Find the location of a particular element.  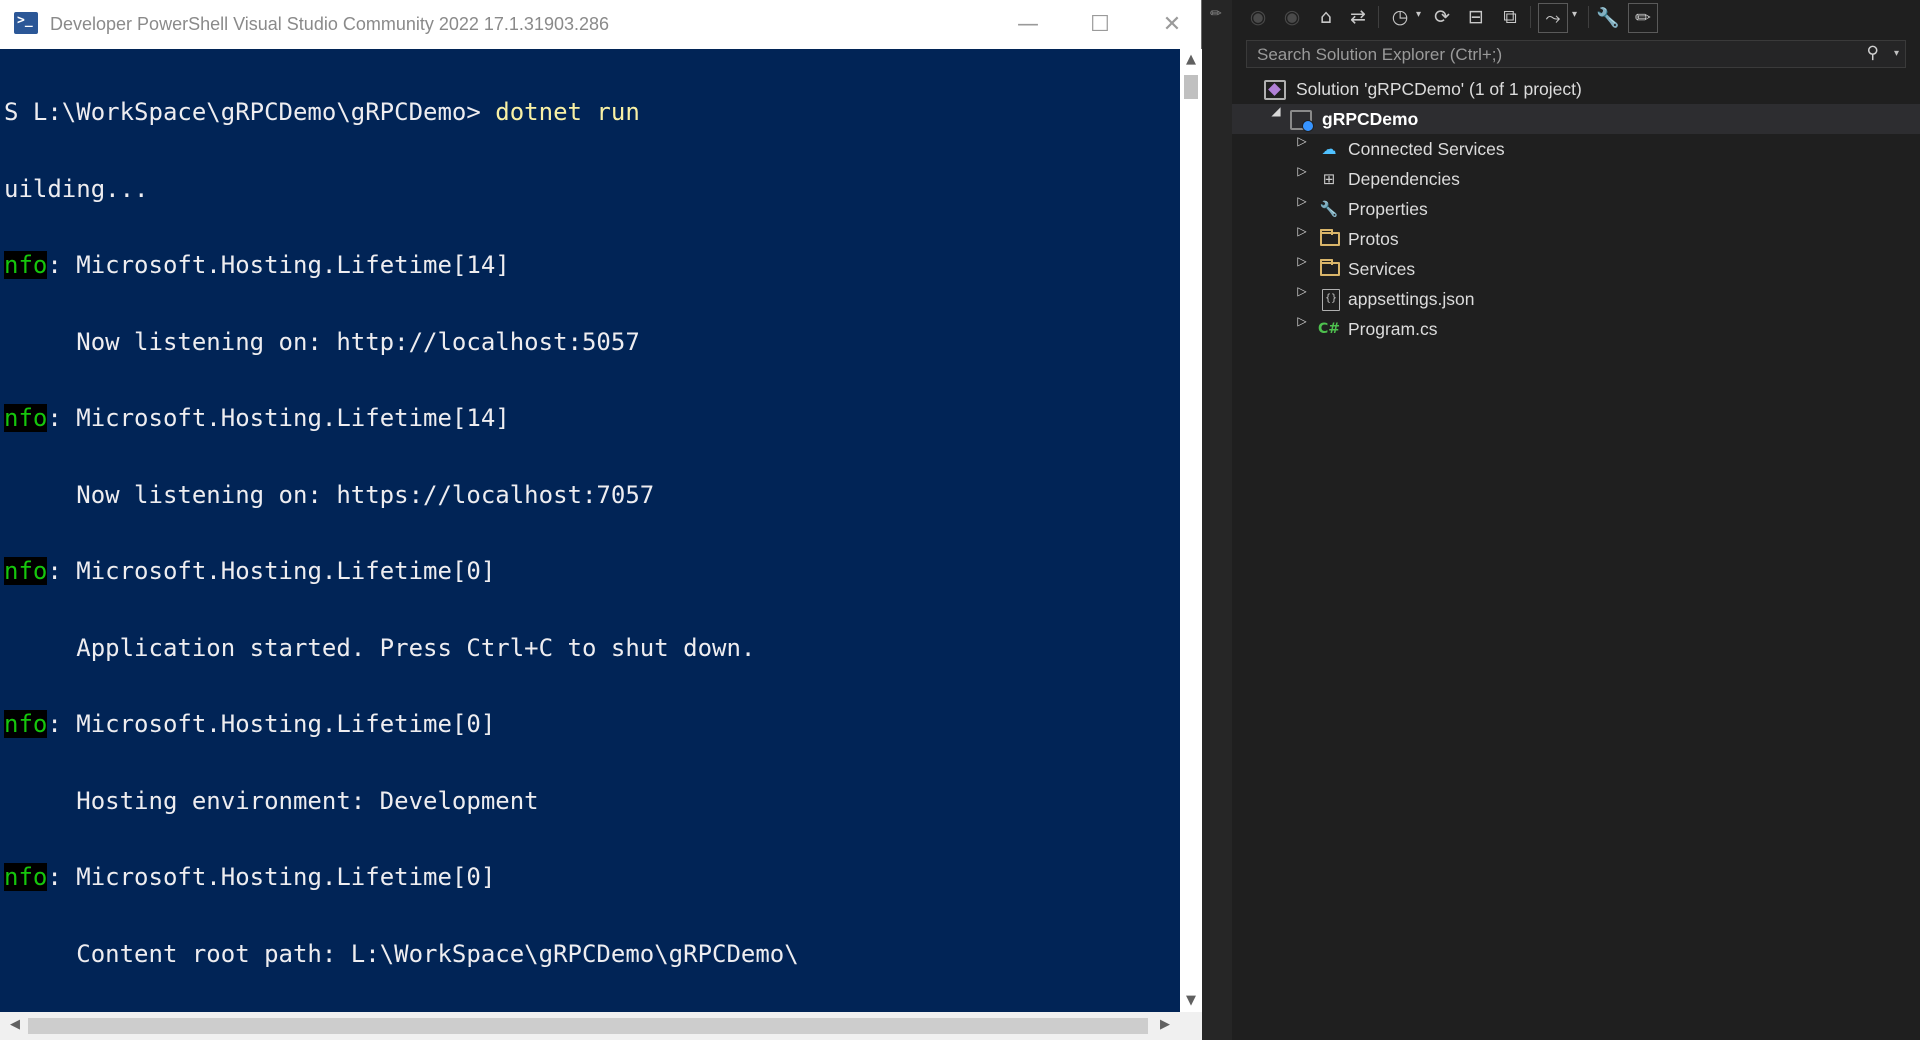

console-line: Hosting environment: Development is located at coordinates (271, 800).